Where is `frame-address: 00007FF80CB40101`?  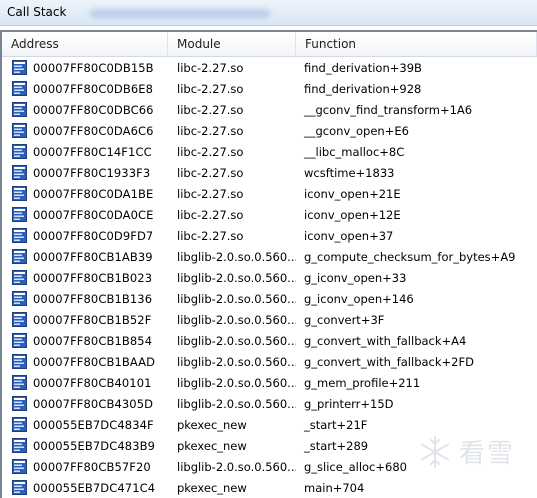 frame-address: 00007FF80CB40101 is located at coordinates (92, 382).